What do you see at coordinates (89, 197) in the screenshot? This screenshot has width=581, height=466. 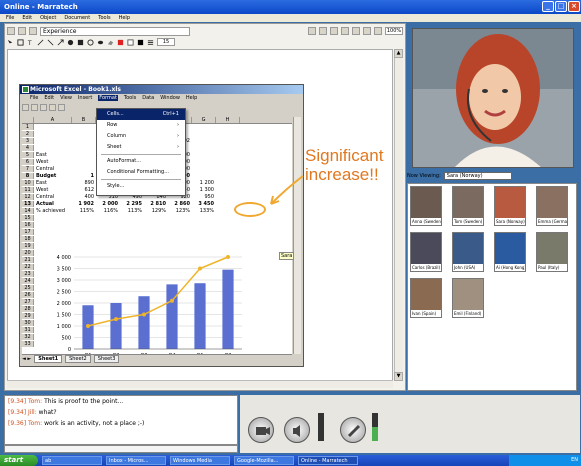 I see `excel-cell: 400` at bounding box center [89, 197].